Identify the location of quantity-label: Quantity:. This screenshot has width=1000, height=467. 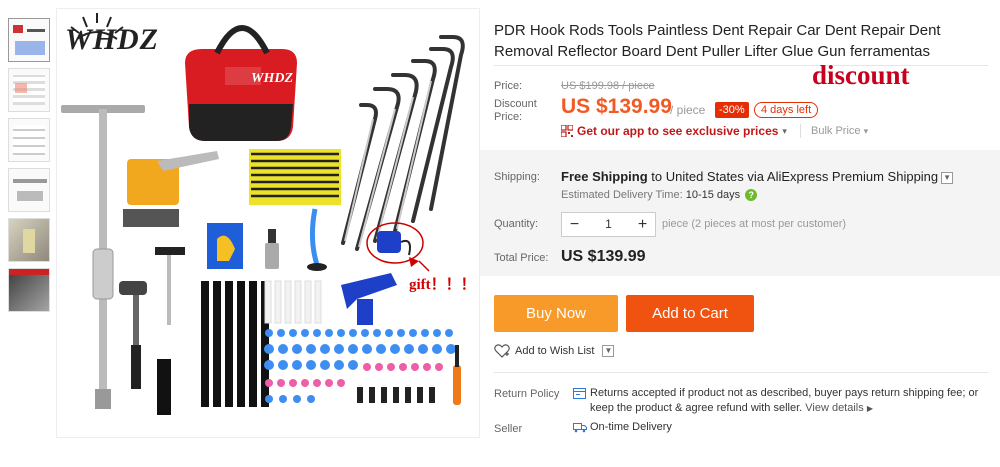
(516, 224).